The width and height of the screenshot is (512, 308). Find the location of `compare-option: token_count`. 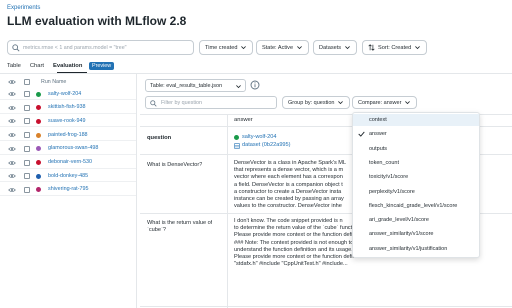

compare-option: token_count is located at coordinates (416, 163).